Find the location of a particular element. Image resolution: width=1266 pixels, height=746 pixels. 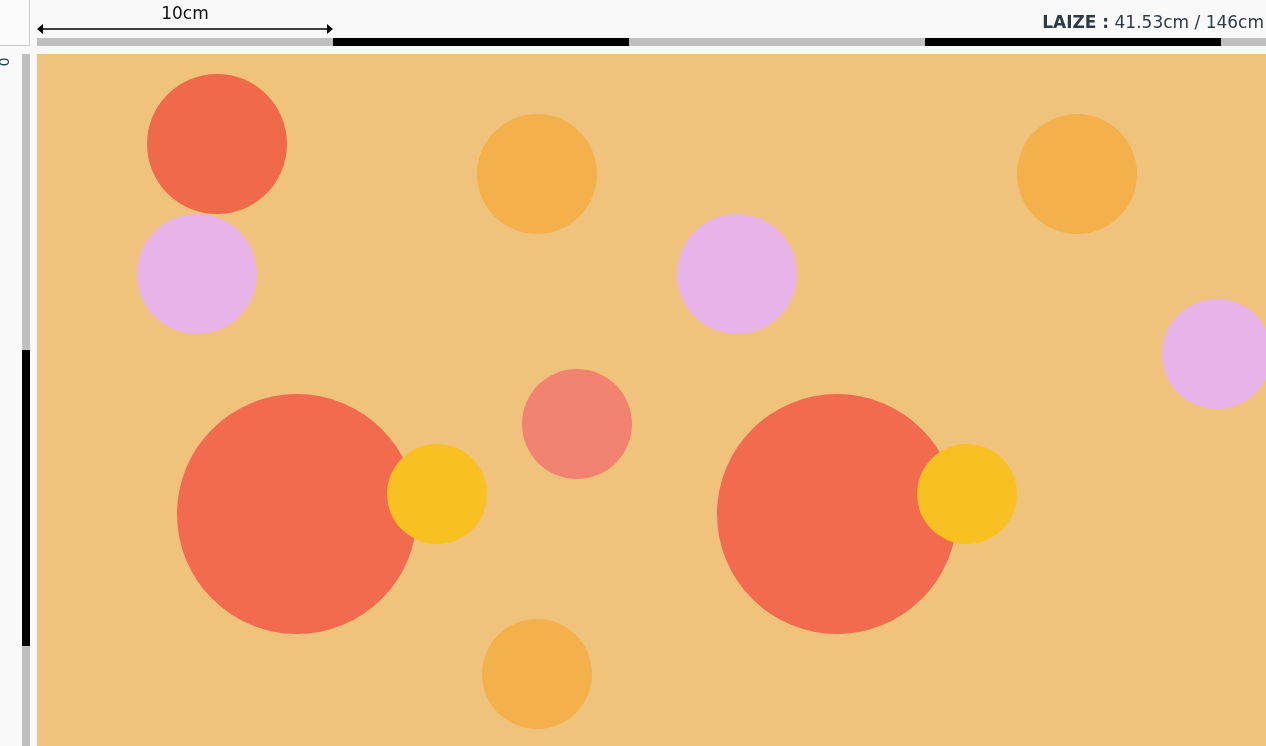

scale-label: 10cm is located at coordinates (185, 13).